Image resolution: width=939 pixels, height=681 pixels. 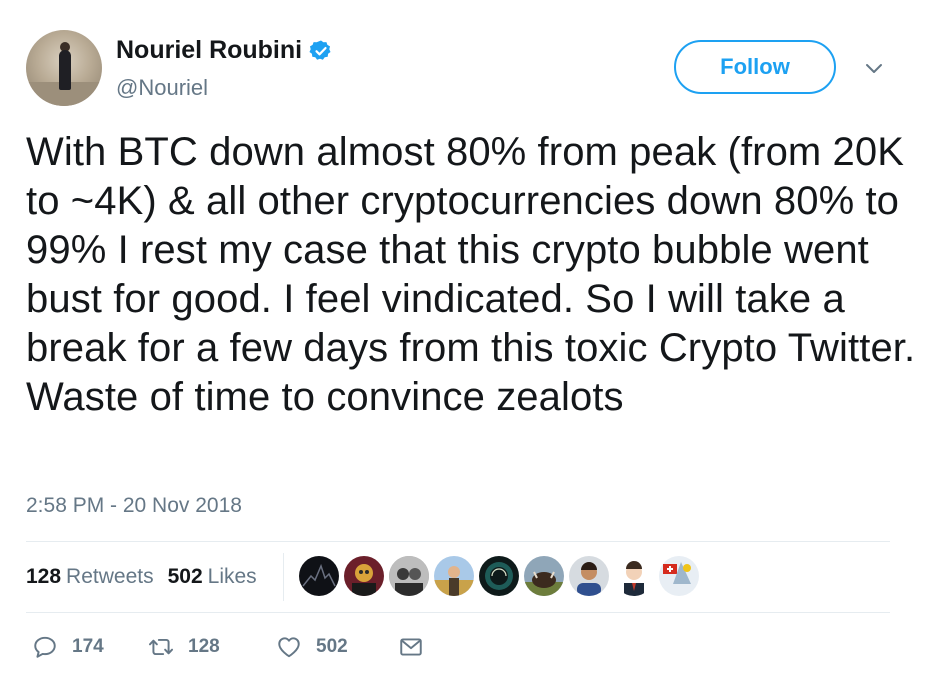 I want to click on likes-count: 502, so click(x=185, y=576).